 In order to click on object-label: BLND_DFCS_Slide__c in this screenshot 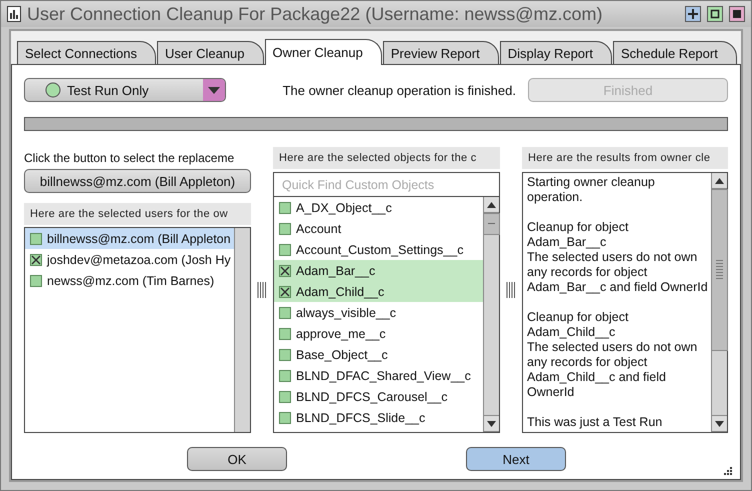, I will do `click(361, 417)`.